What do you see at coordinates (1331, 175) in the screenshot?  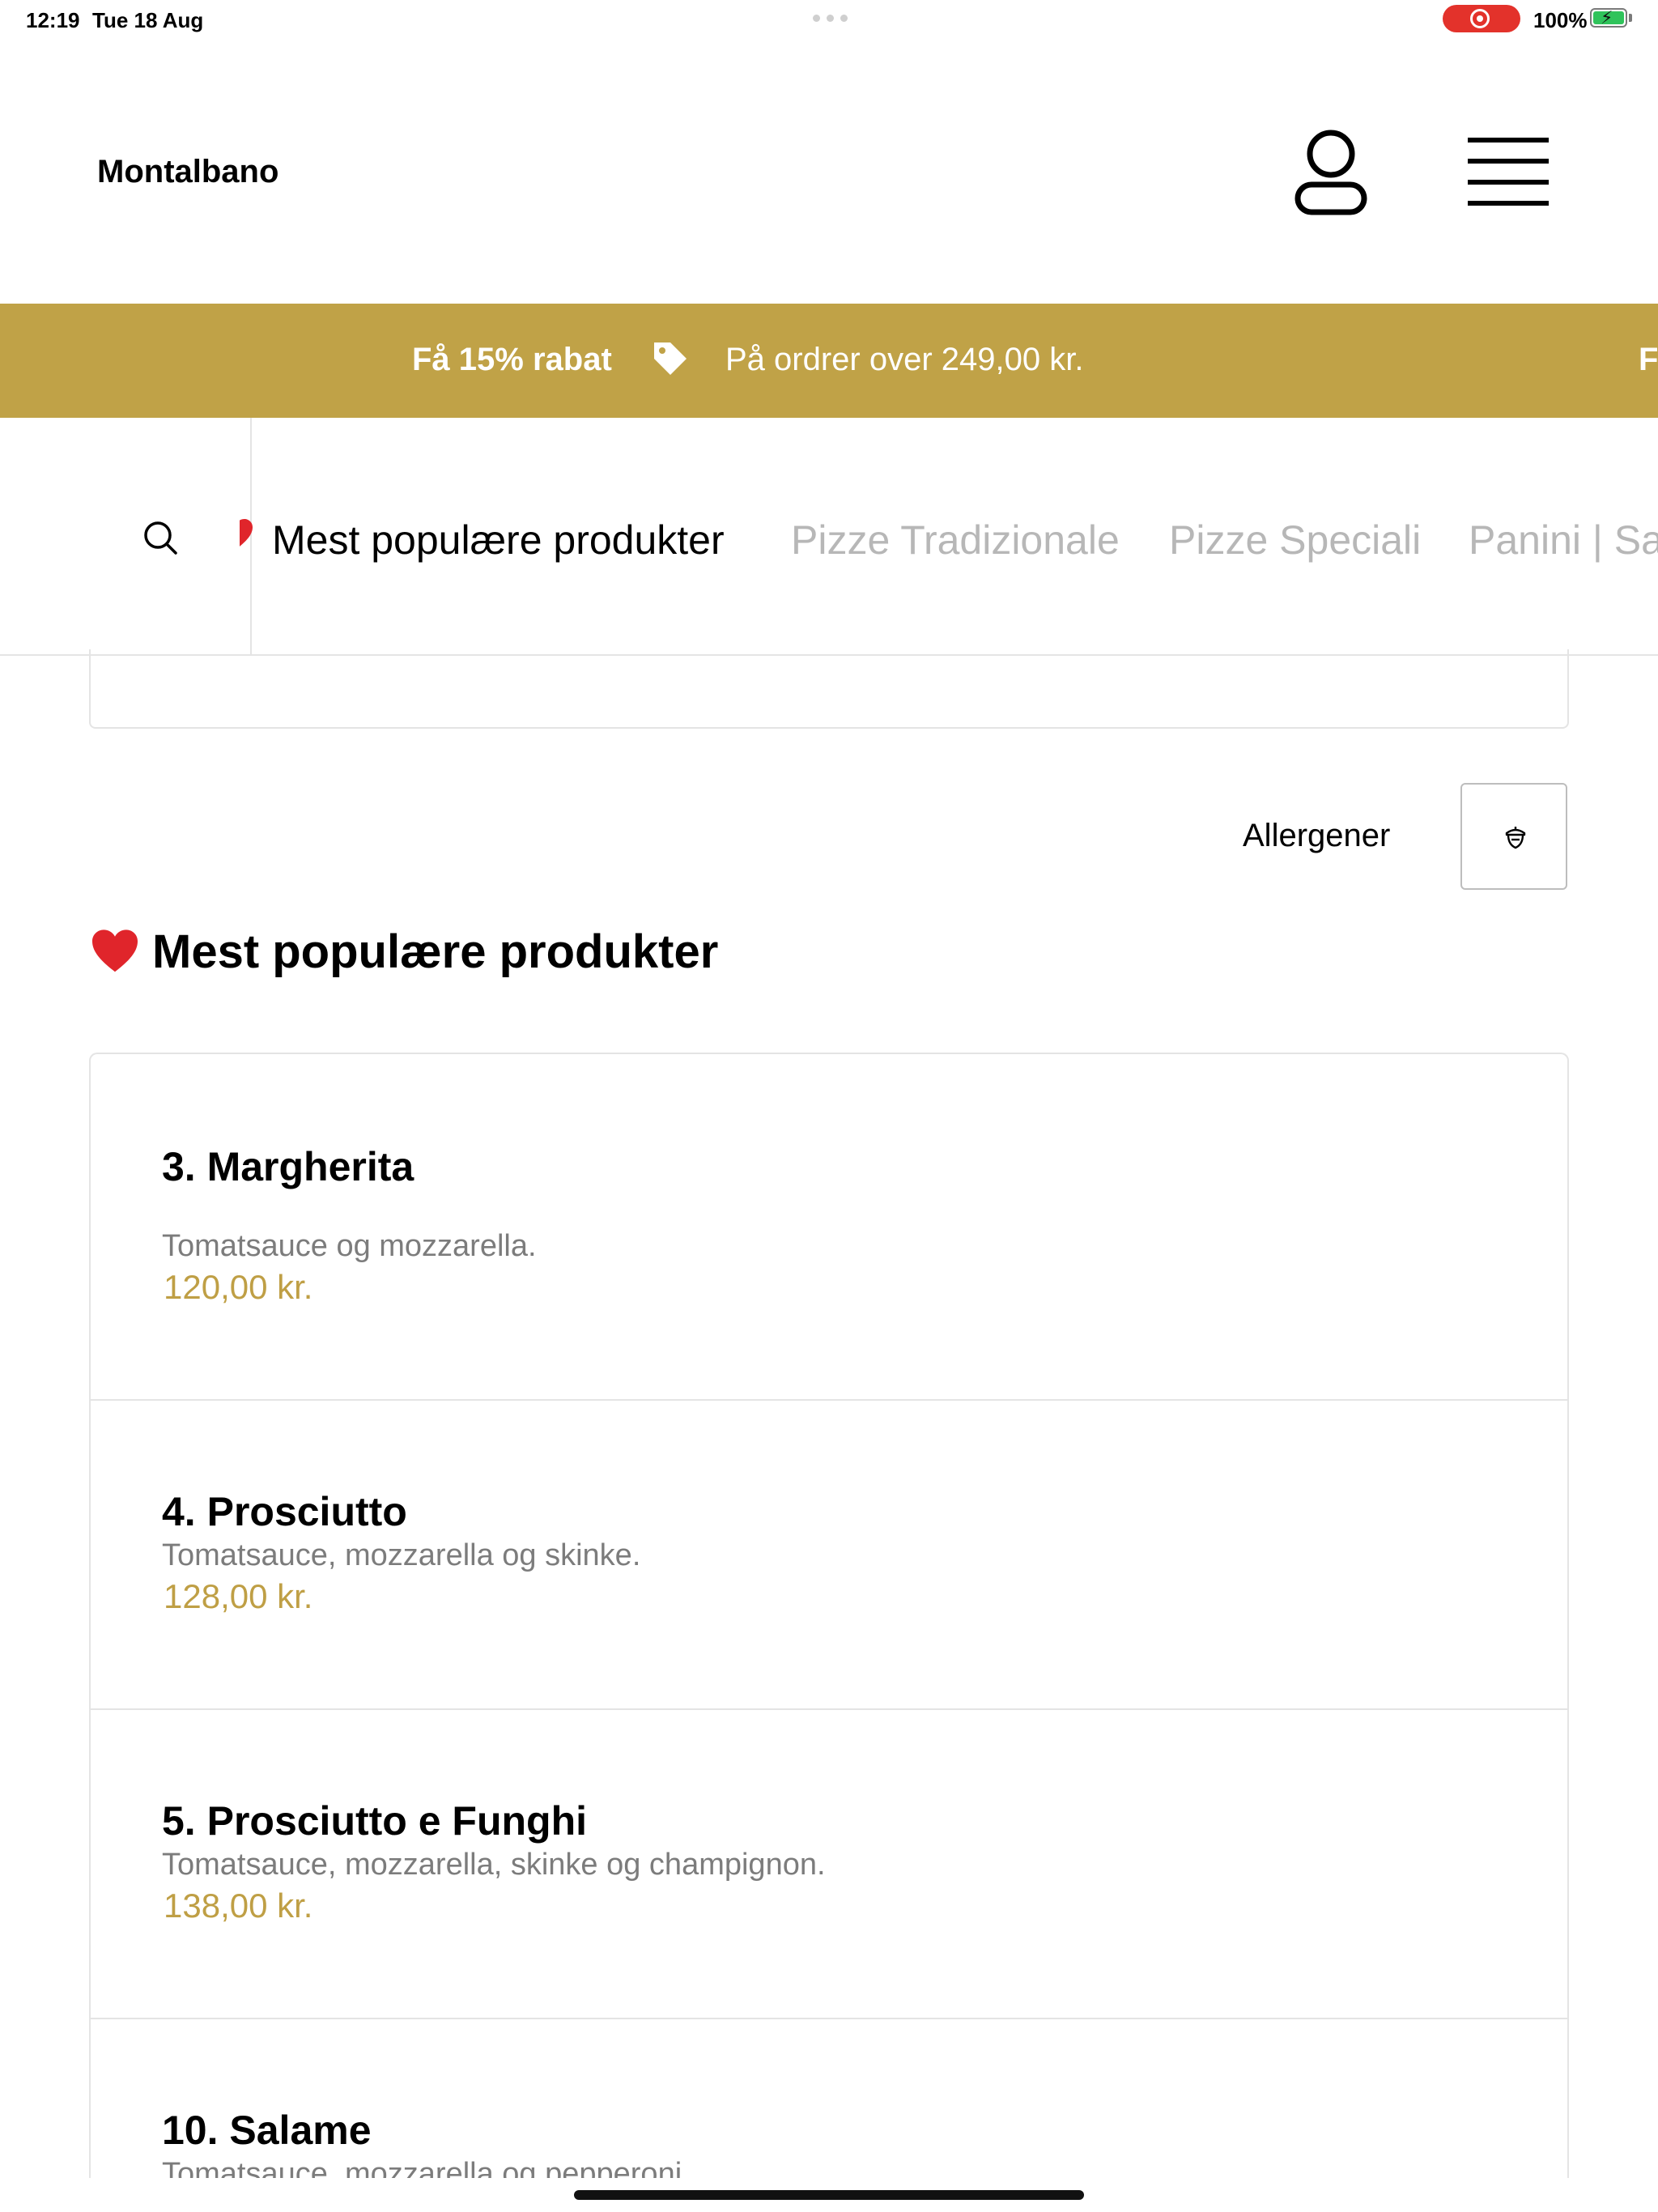 I see `user-account-icon` at bounding box center [1331, 175].